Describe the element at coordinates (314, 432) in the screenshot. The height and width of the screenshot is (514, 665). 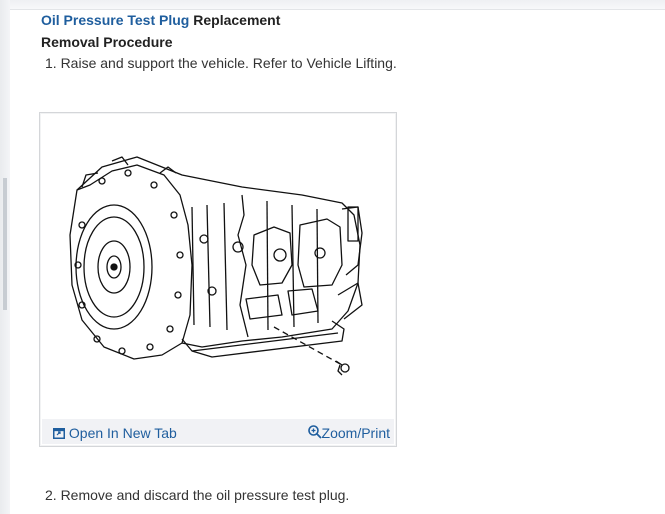
I see `zoom-icon` at that location.